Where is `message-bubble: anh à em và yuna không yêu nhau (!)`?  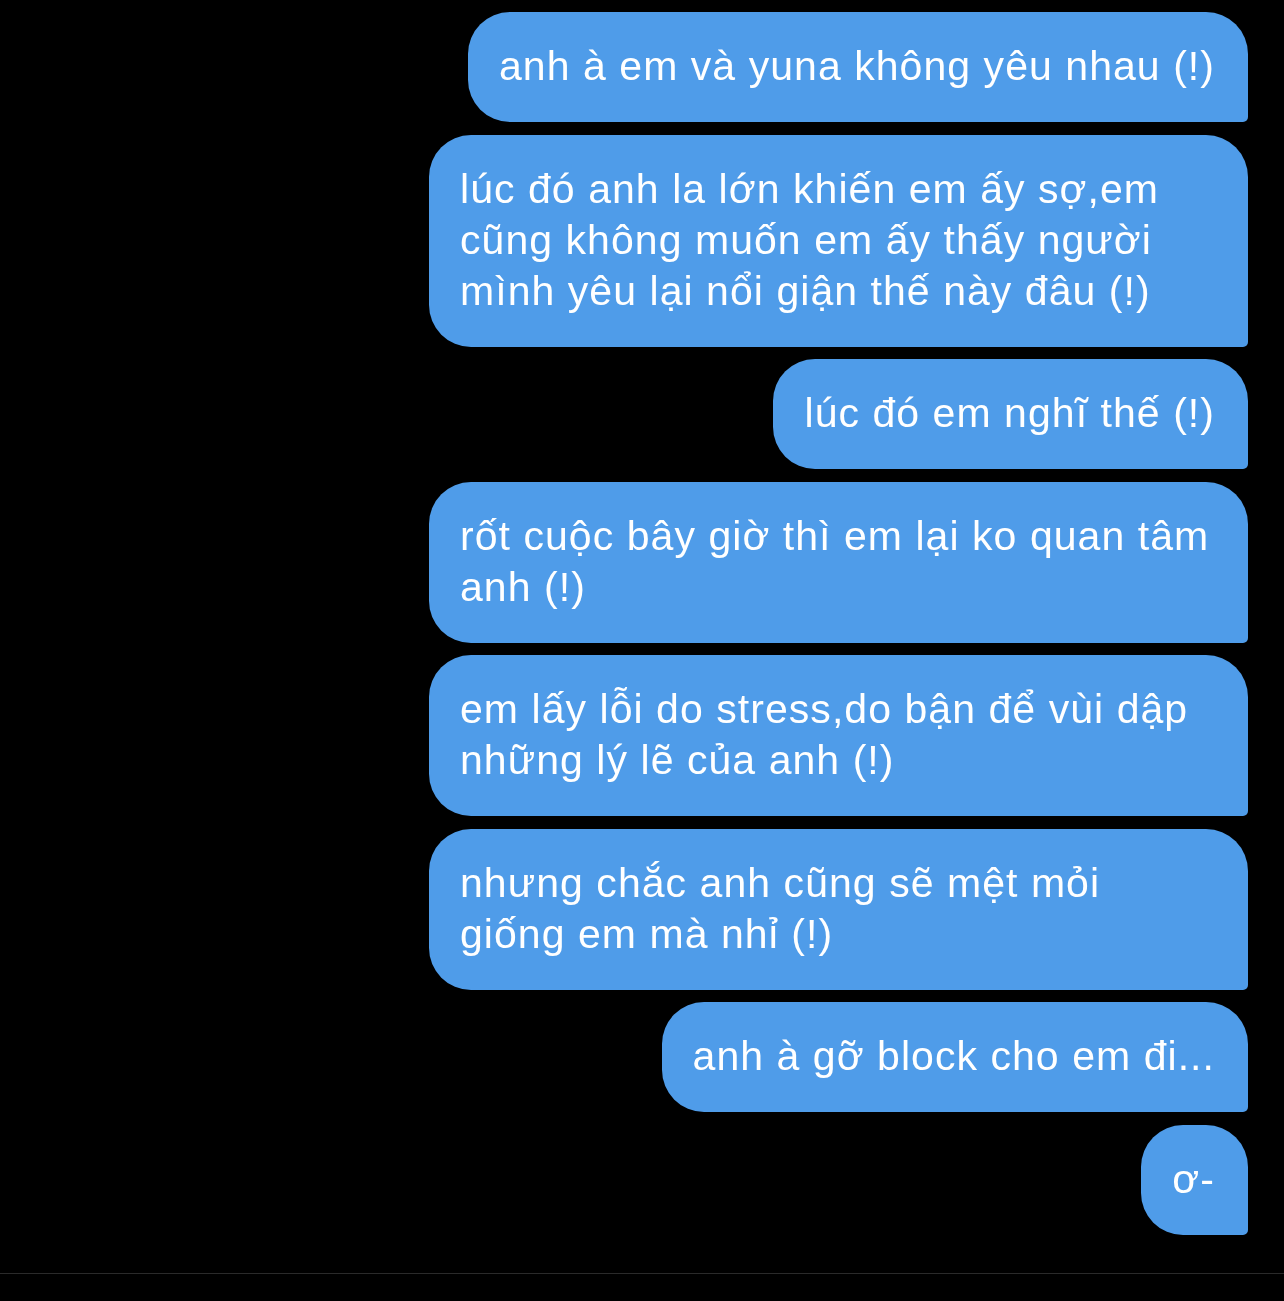 message-bubble: anh à em và yuna không yêu nhau (!) is located at coordinates (858, 67).